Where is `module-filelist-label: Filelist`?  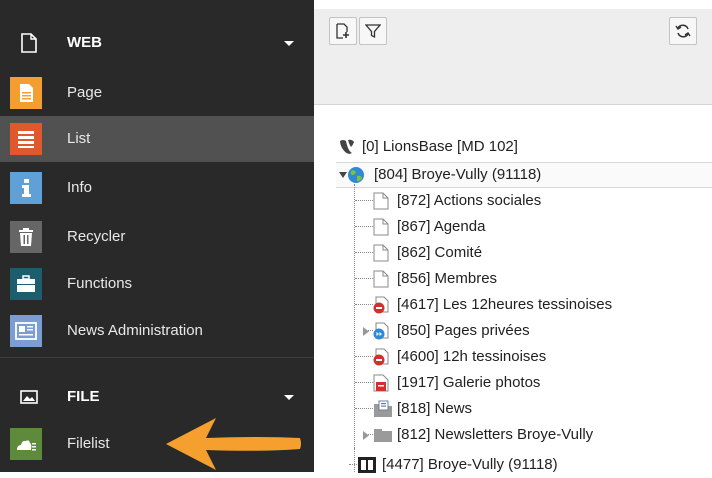
module-filelist-label: Filelist is located at coordinates (88, 443).